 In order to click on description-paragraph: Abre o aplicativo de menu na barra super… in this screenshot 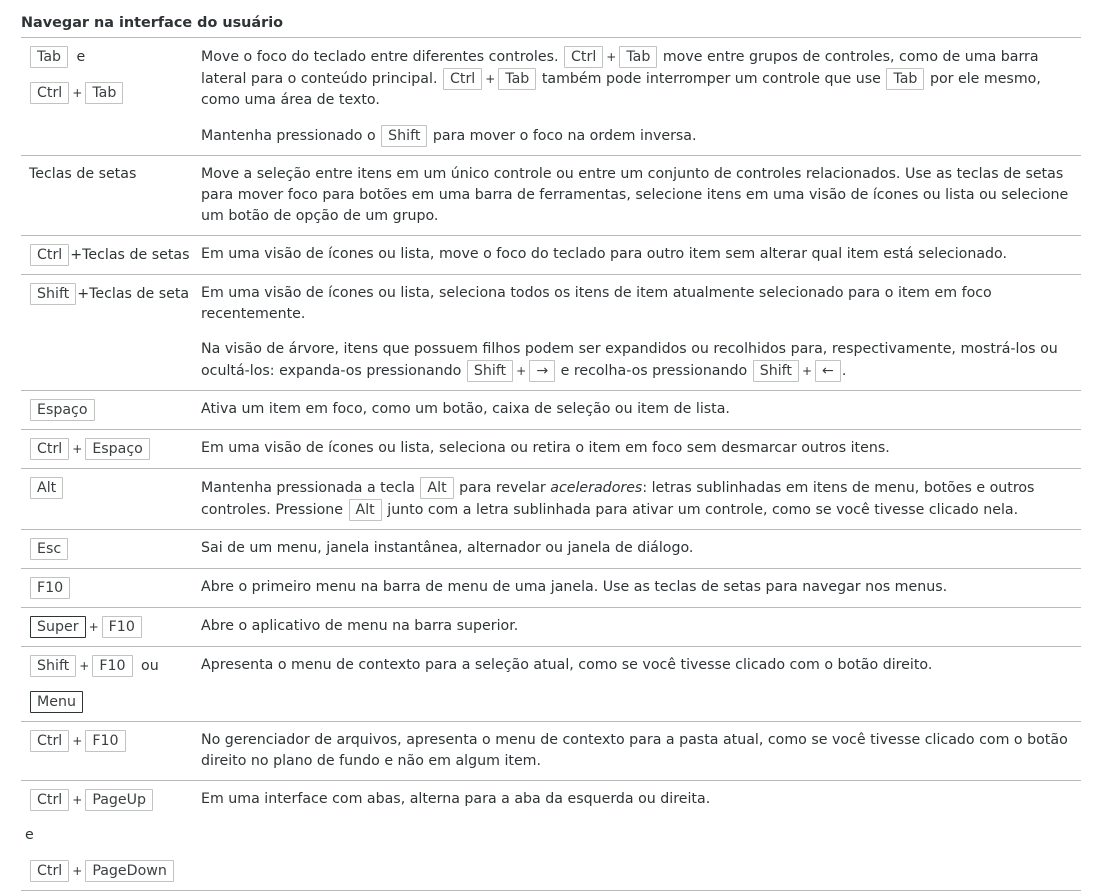, I will do `click(360, 626)`.